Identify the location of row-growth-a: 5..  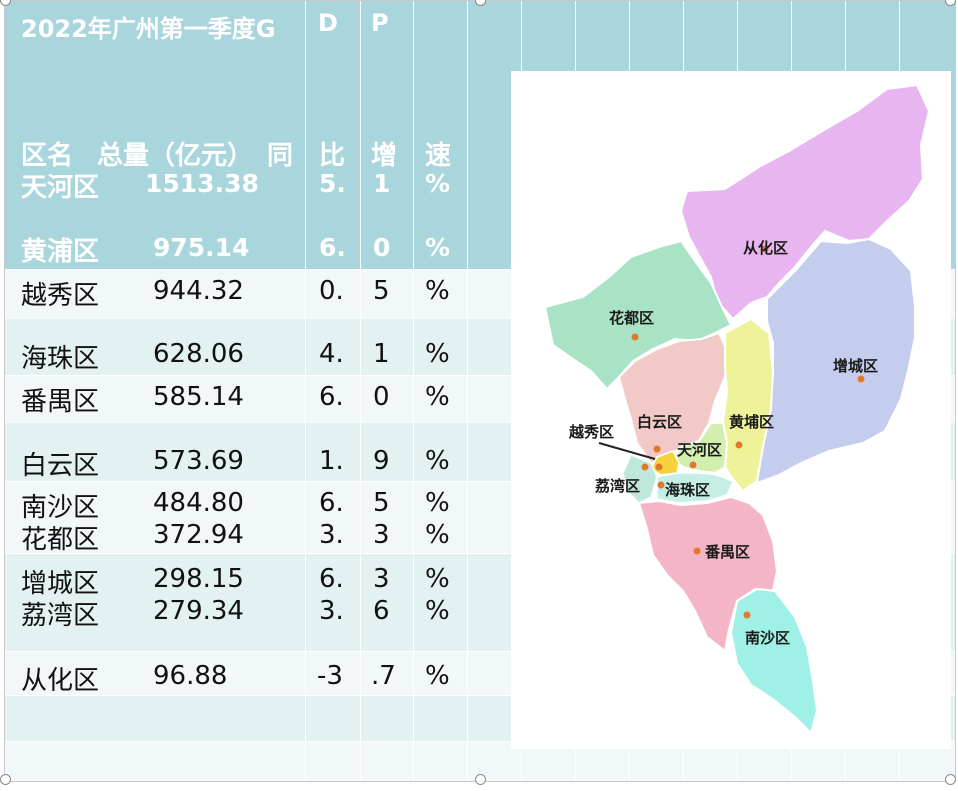
(332, 183).